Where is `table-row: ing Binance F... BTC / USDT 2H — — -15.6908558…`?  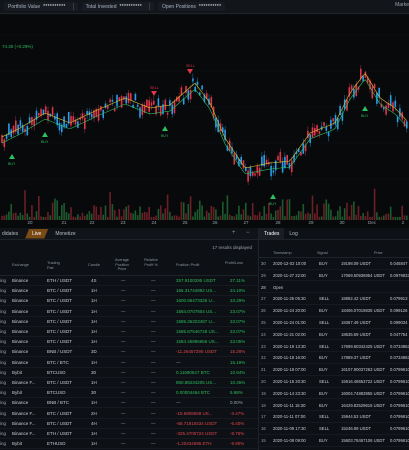 table-row: ing Binance F... BTC / USDT 2H — — -15.6908558… is located at coordinates (129, 414).